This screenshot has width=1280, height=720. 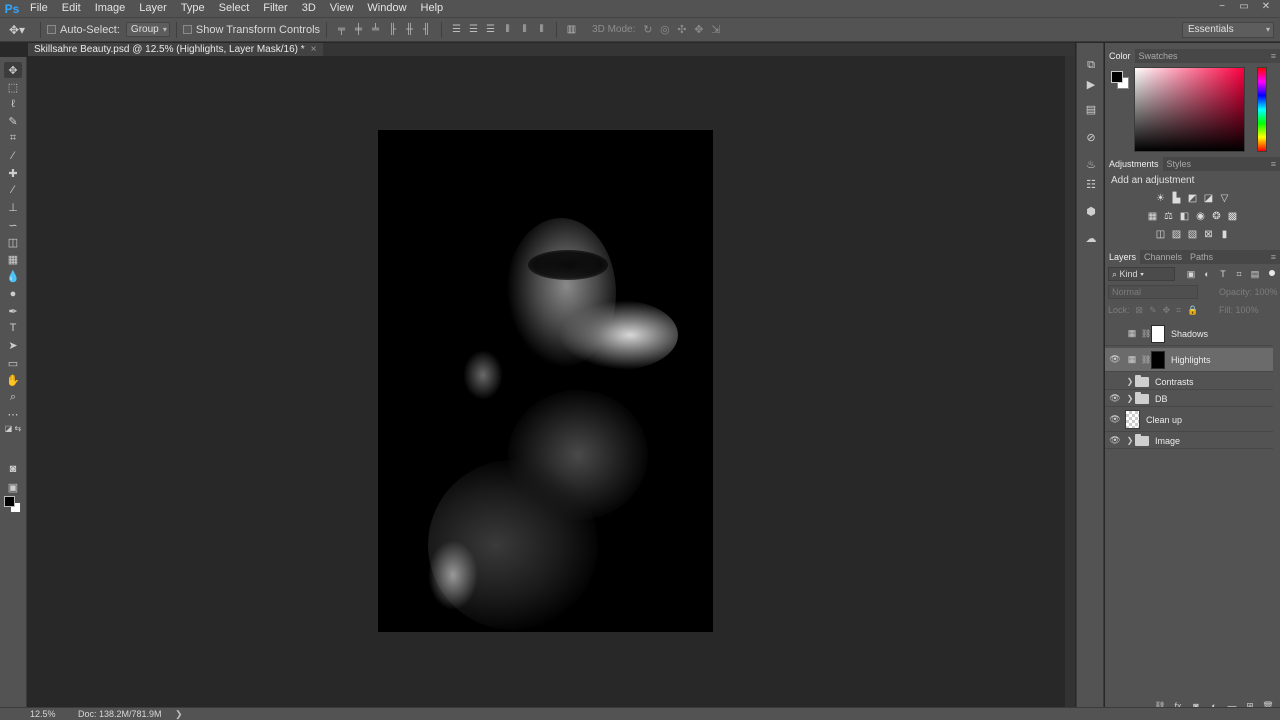 What do you see at coordinates (234, 8) in the screenshot?
I see `menu-select: Select` at bounding box center [234, 8].